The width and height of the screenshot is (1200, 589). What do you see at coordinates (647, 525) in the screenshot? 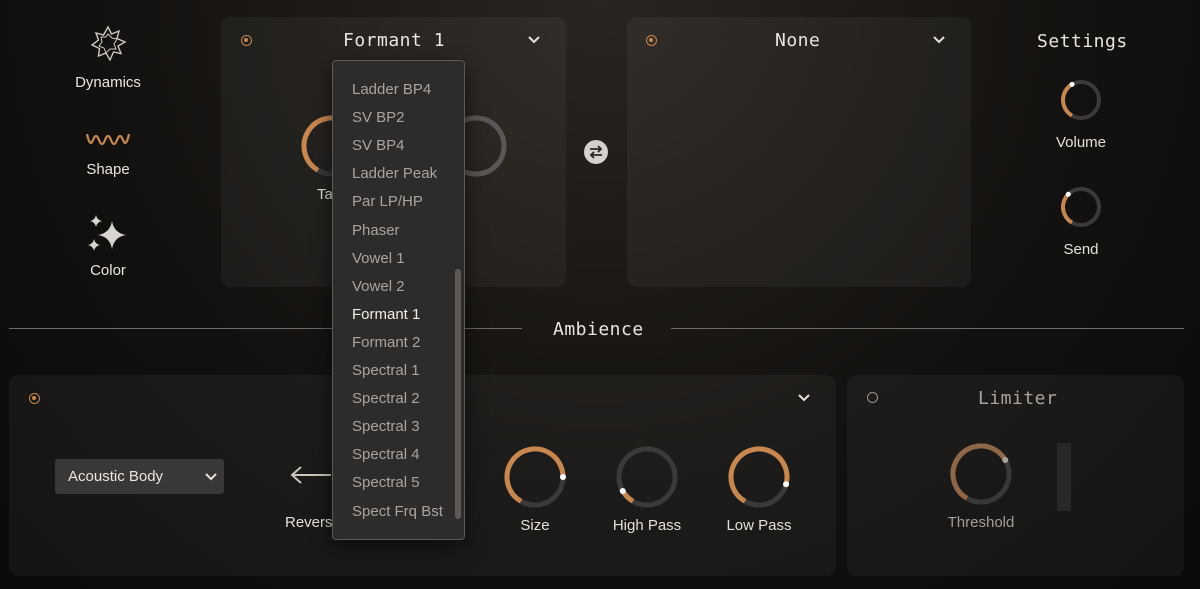
I see `high-pass-label: High Pass` at bounding box center [647, 525].